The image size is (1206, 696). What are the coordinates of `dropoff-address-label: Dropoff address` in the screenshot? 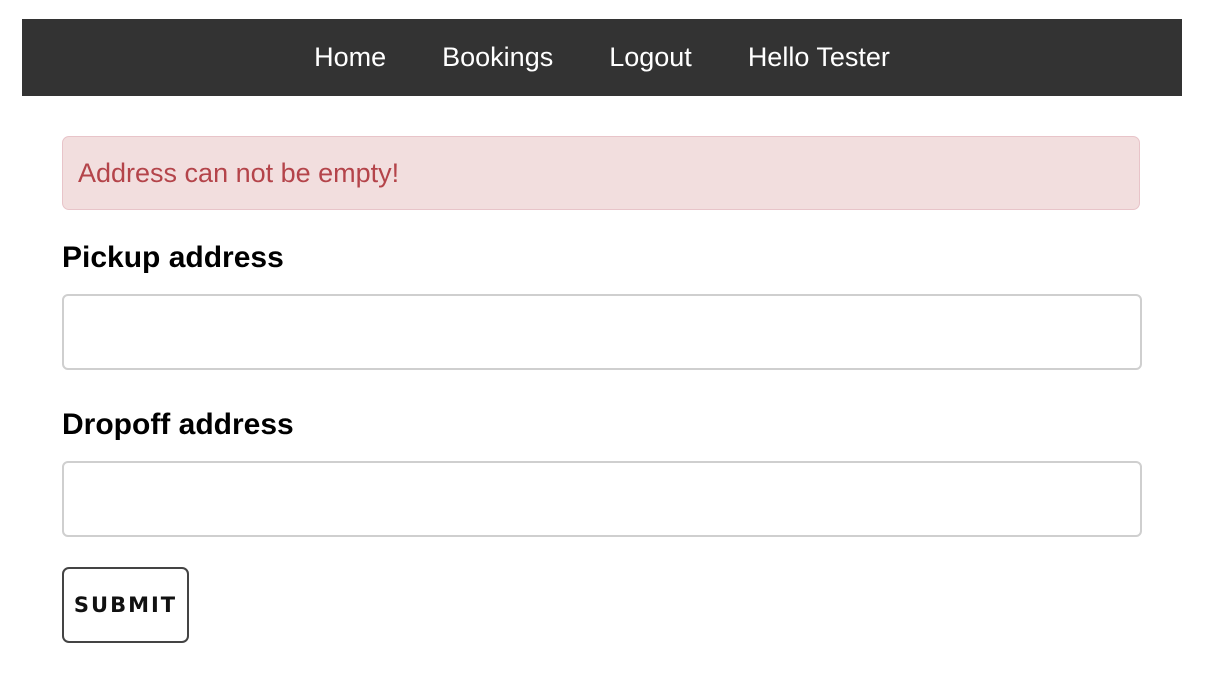 It's located at (178, 424).